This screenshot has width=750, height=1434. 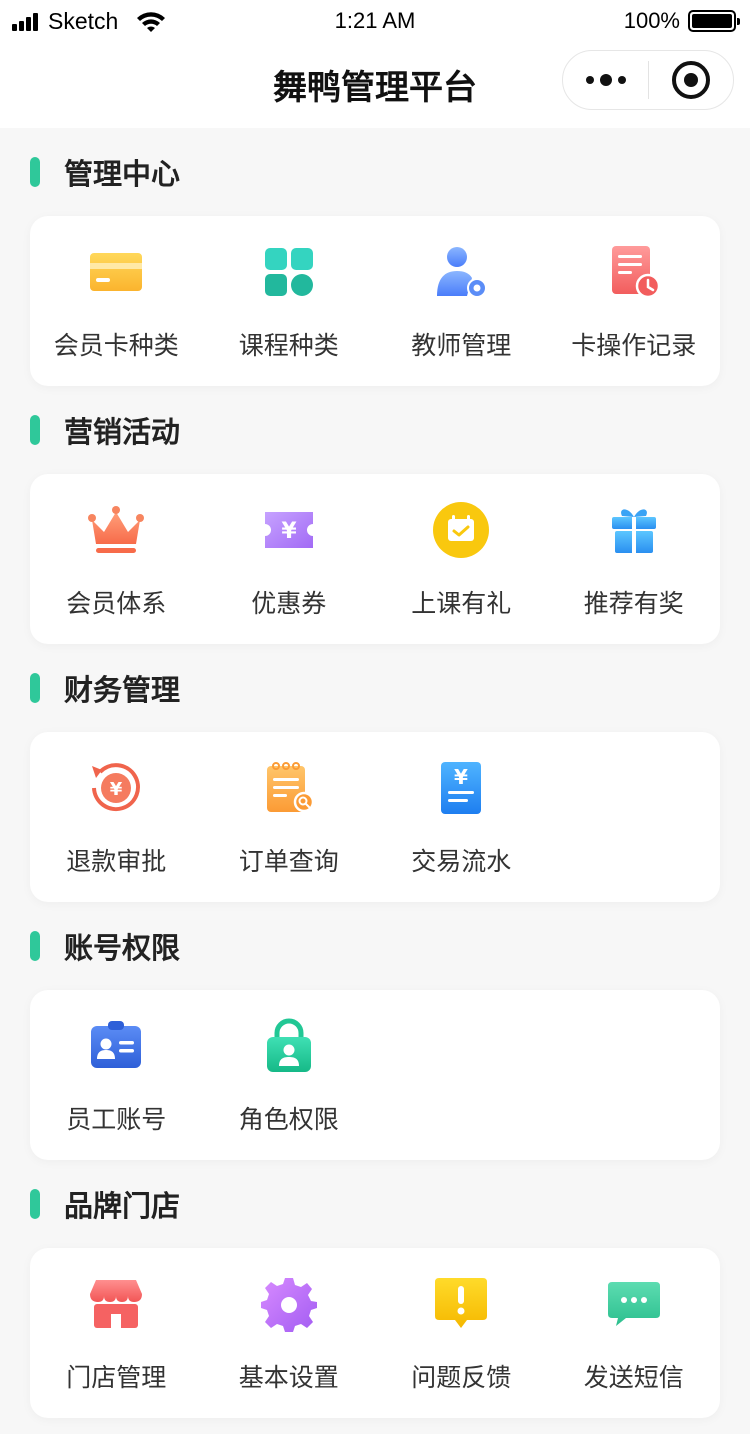 What do you see at coordinates (605, 80) in the screenshot?
I see `more-menu-button` at bounding box center [605, 80].